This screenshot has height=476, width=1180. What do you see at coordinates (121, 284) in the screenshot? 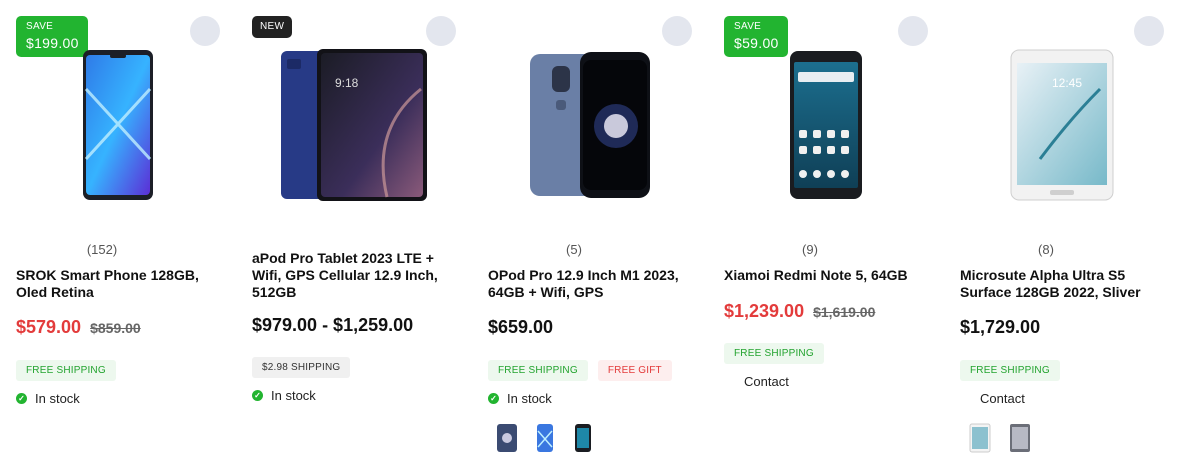
I see `product-title: SROK Smart Phone 128GB, Oled Retina` at bounding box center [121, 284].